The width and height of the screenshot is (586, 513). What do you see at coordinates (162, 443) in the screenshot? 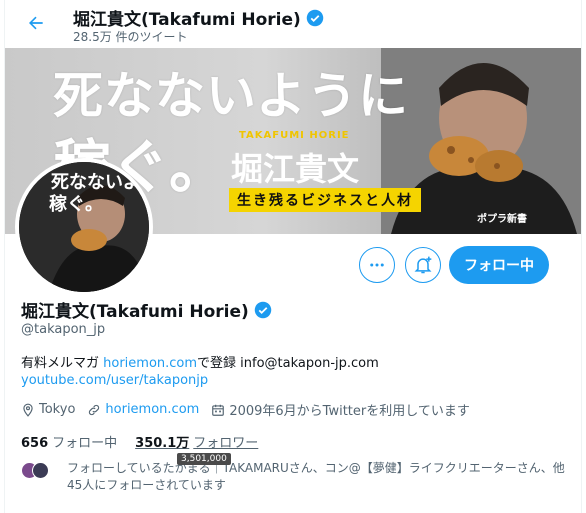
I see `followers-count: 350.1万` at bounding box center [162, 443].